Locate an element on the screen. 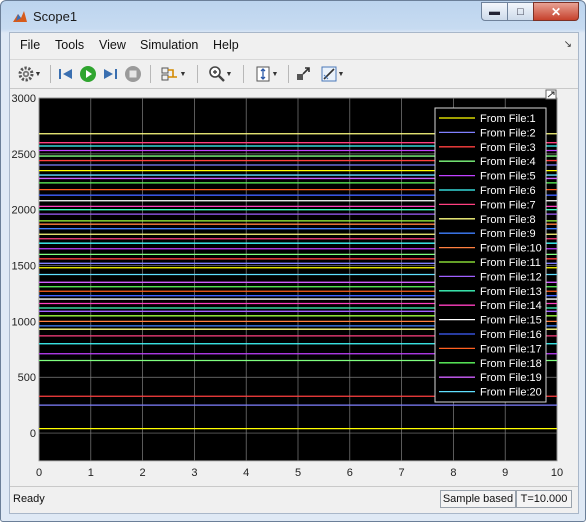  status-text: Ready is located at coordinates (29, 499).